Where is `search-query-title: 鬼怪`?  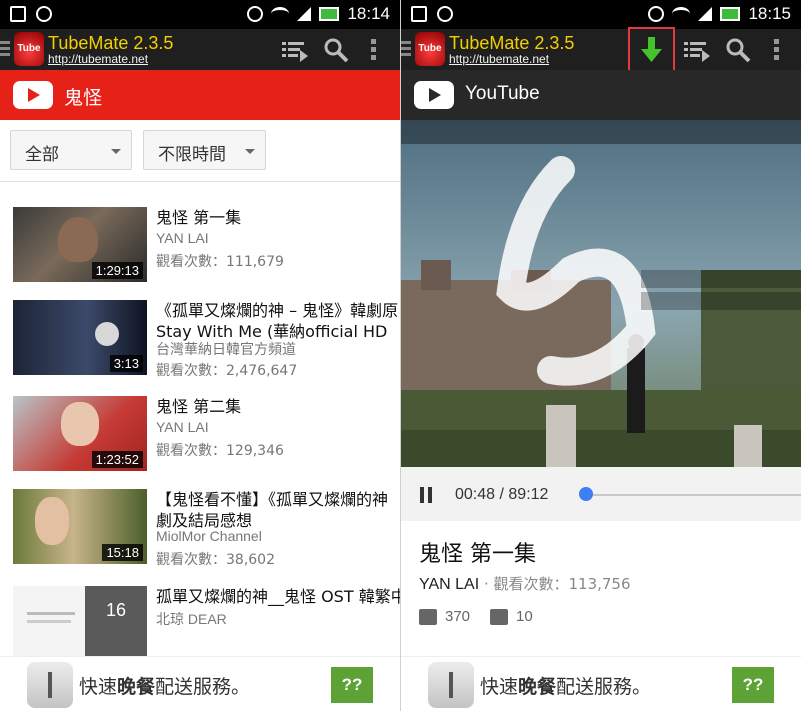
search-query-title: 鬼怪 is located at coordinates (83, 98).